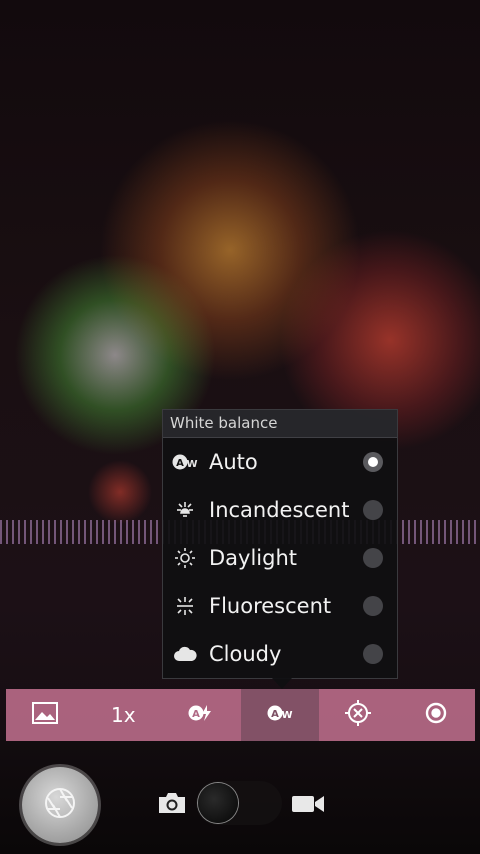  What do you see at coordinates (245, 654) in the screenshot?
I see `wb-option-label: Cloudy` at bounding box center [245, 654].